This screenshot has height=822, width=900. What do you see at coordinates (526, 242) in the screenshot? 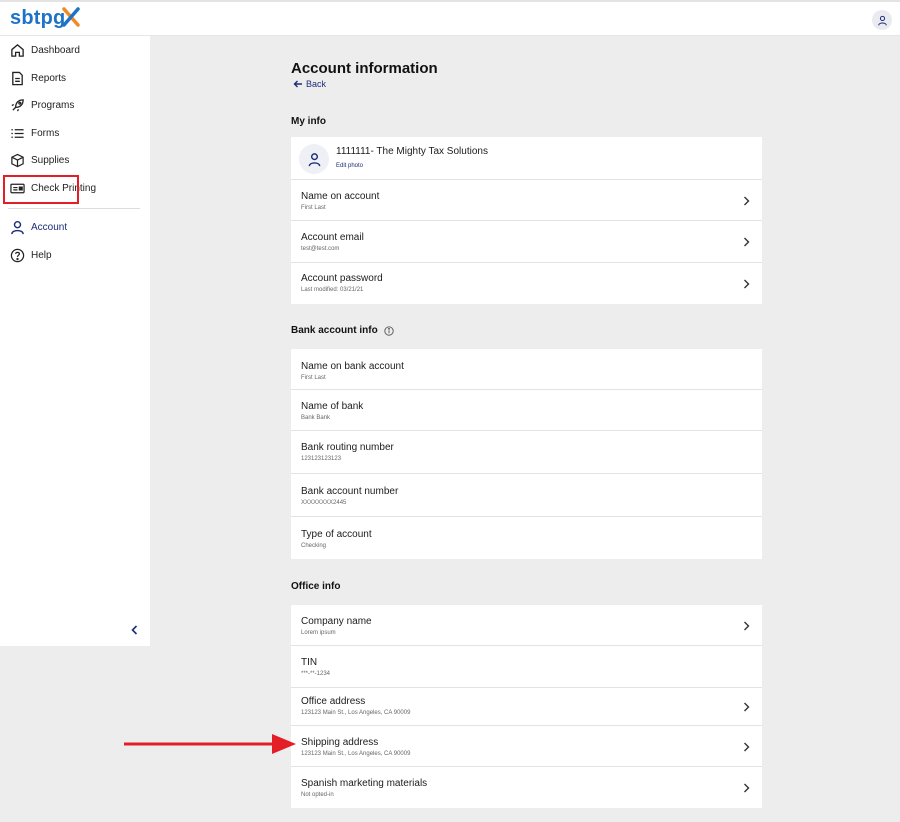
I see `list-item-account-email: Account email test@test.com` at bounding box center [526, 242].